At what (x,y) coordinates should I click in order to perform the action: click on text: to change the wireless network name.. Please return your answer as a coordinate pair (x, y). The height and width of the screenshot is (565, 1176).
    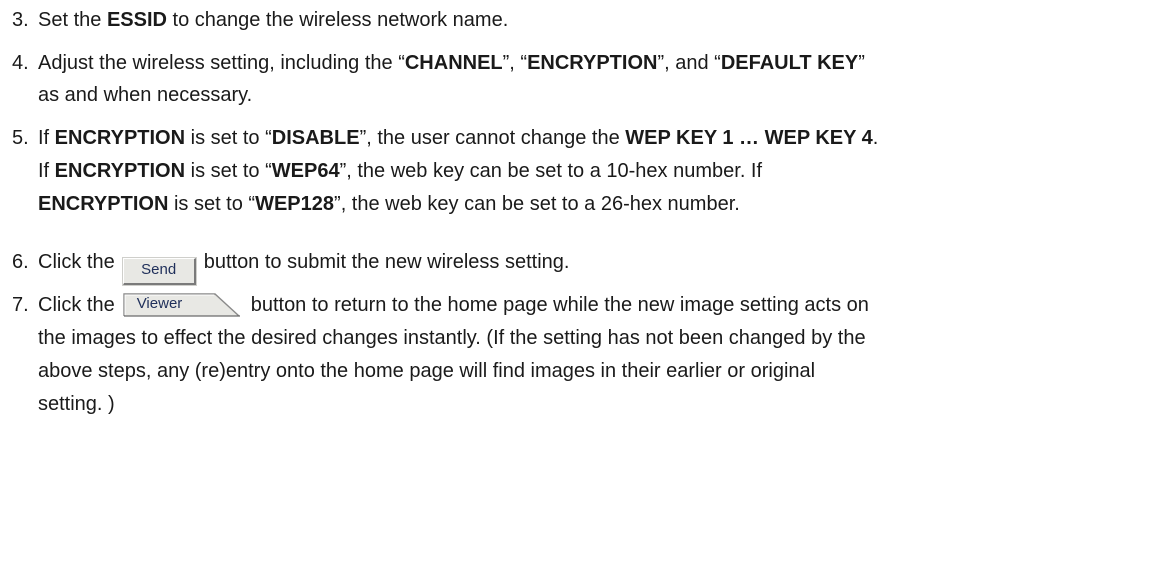
    Looking at the image, I should click on (337, 20).